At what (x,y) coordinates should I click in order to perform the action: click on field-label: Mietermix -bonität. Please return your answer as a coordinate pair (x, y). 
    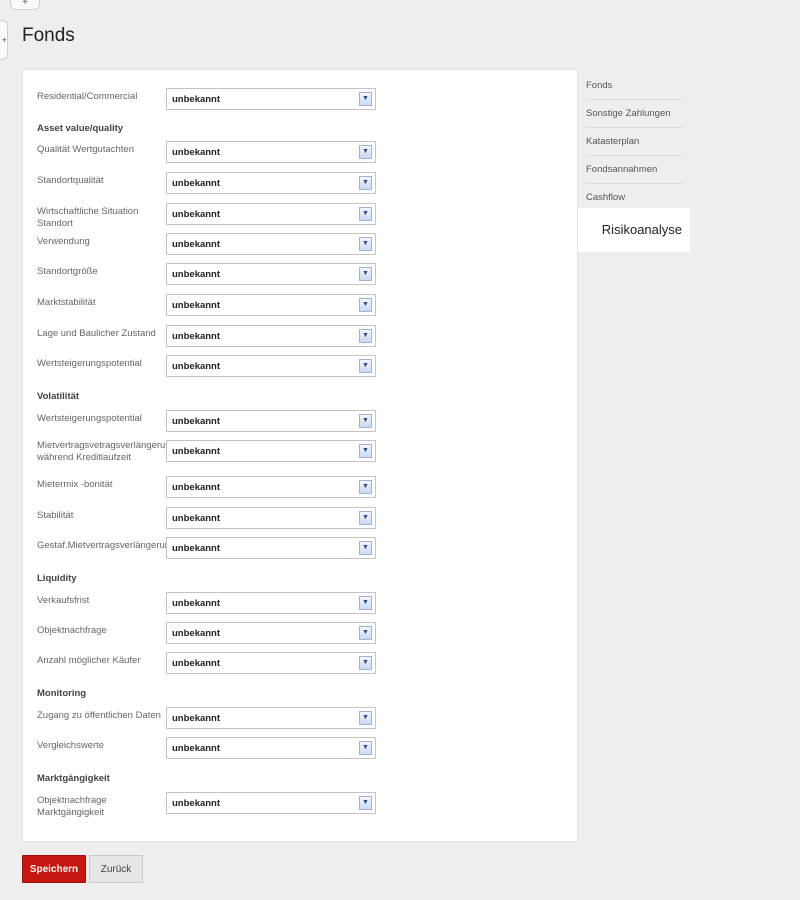
    Looking at the image, I should click on (75, 484).